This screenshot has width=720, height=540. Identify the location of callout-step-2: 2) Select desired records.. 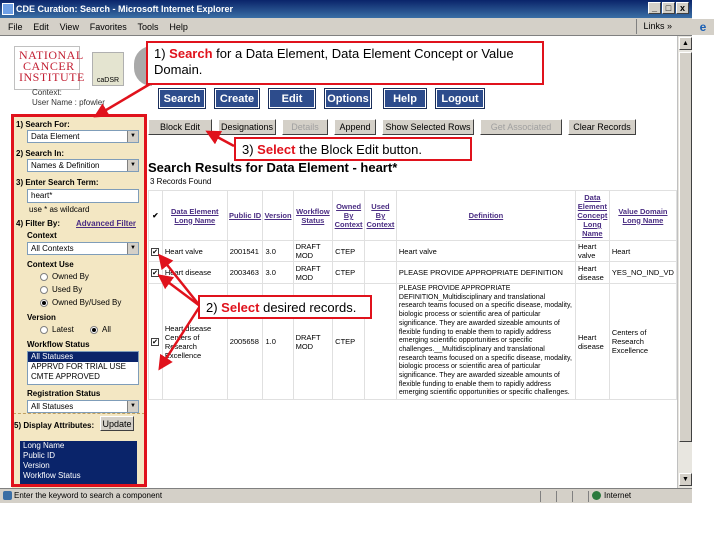
(285, 307).